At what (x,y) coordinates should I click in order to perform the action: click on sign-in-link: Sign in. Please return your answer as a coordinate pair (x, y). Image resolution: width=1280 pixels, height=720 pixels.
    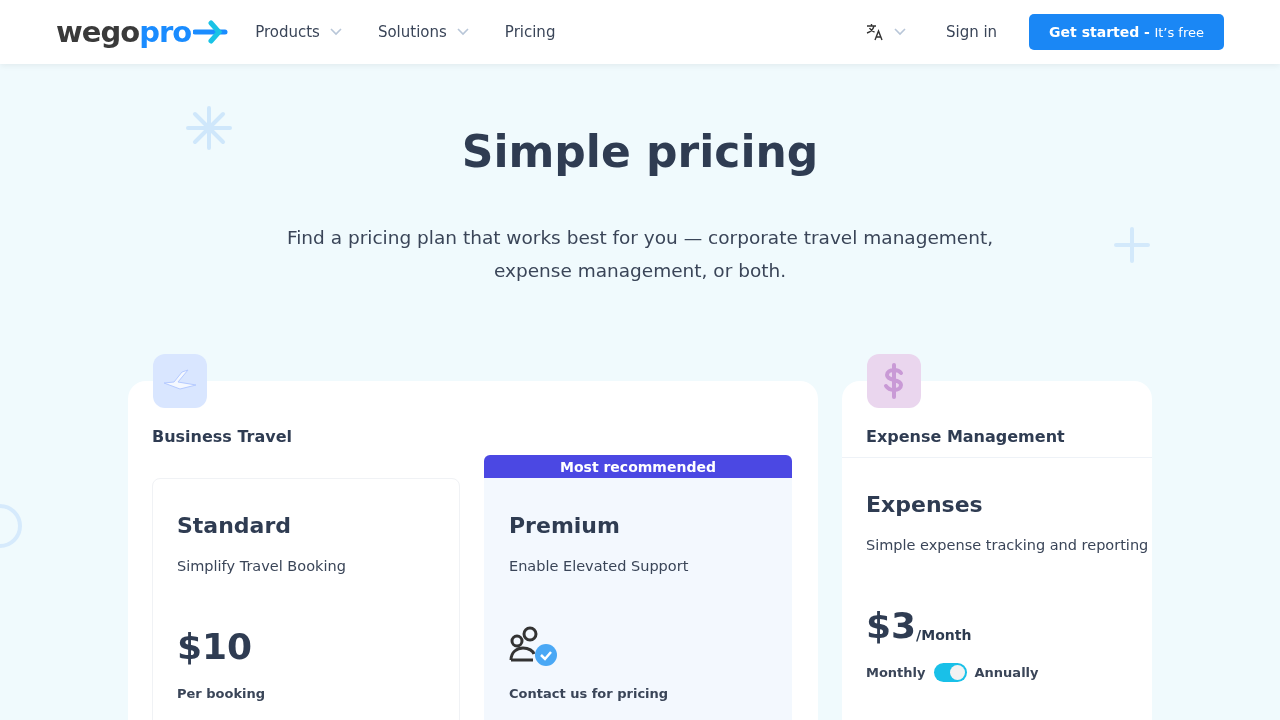
    Looking at the image, I should click on (971, 32).